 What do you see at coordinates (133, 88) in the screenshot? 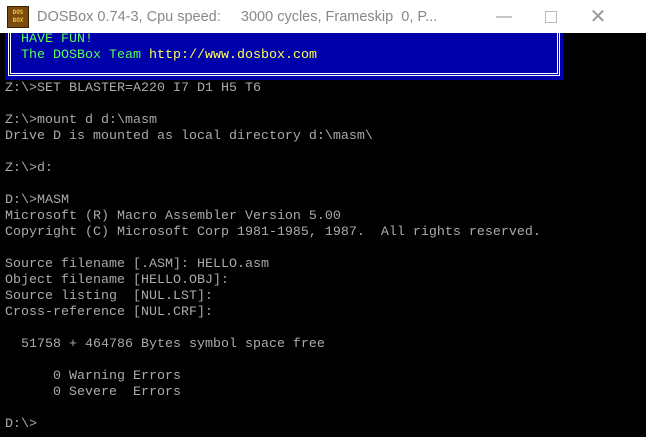
I see `terminal-line: Z:\>SET BLASTER=A220 I7 D1 H5 T6` at bounding box center [133, 88].